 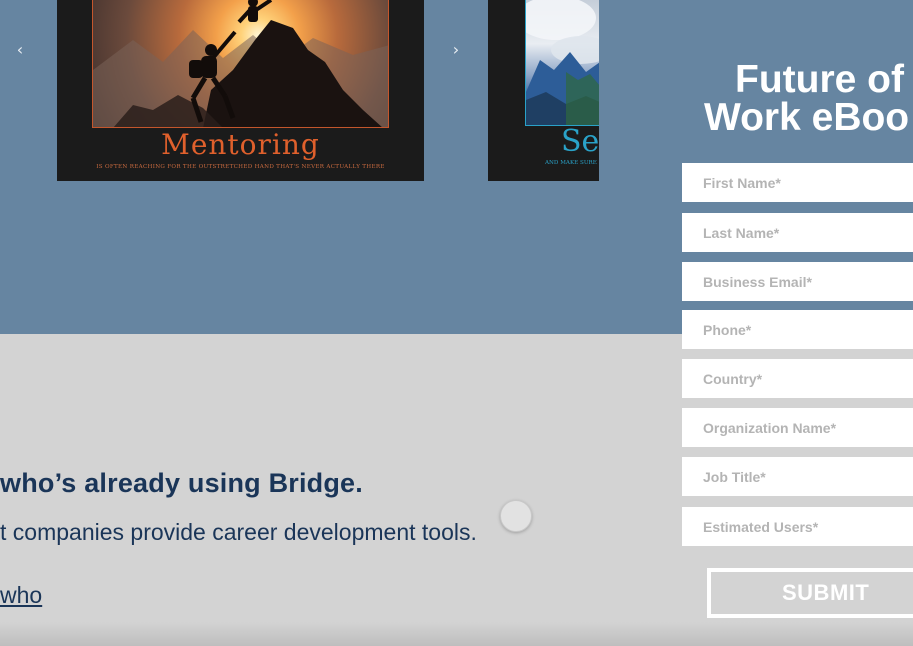 What do you see at coordinates (807, 116) in the screenshot?
I see `form-title-line-2: Work eBoo` at bounding box center [807, 116].